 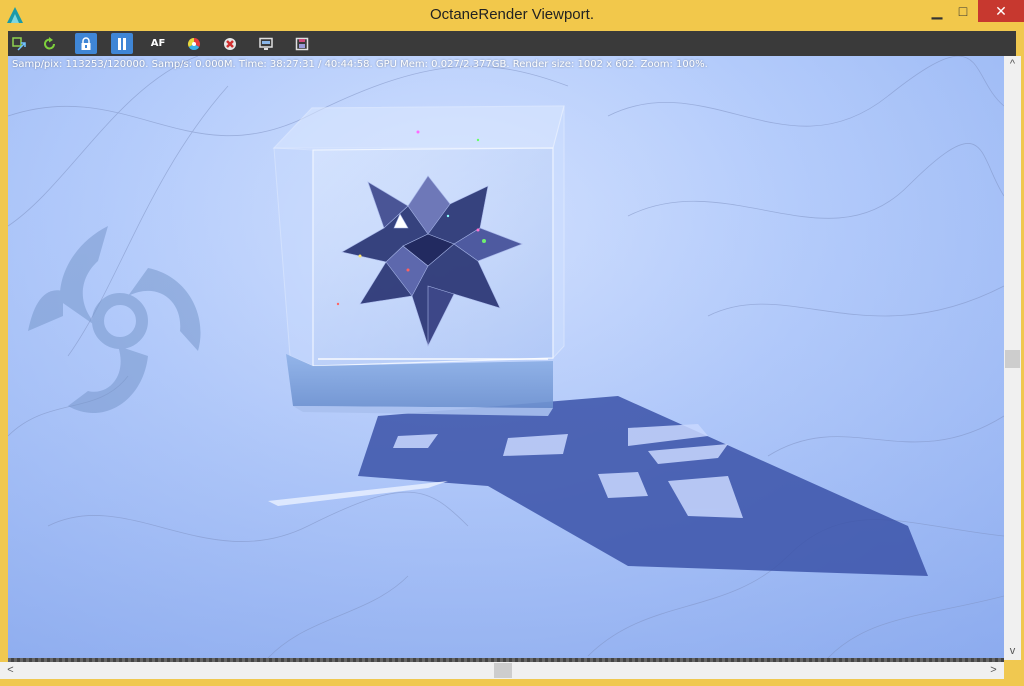 I want to click on display-settings-icon, so click(x=266, y=43).